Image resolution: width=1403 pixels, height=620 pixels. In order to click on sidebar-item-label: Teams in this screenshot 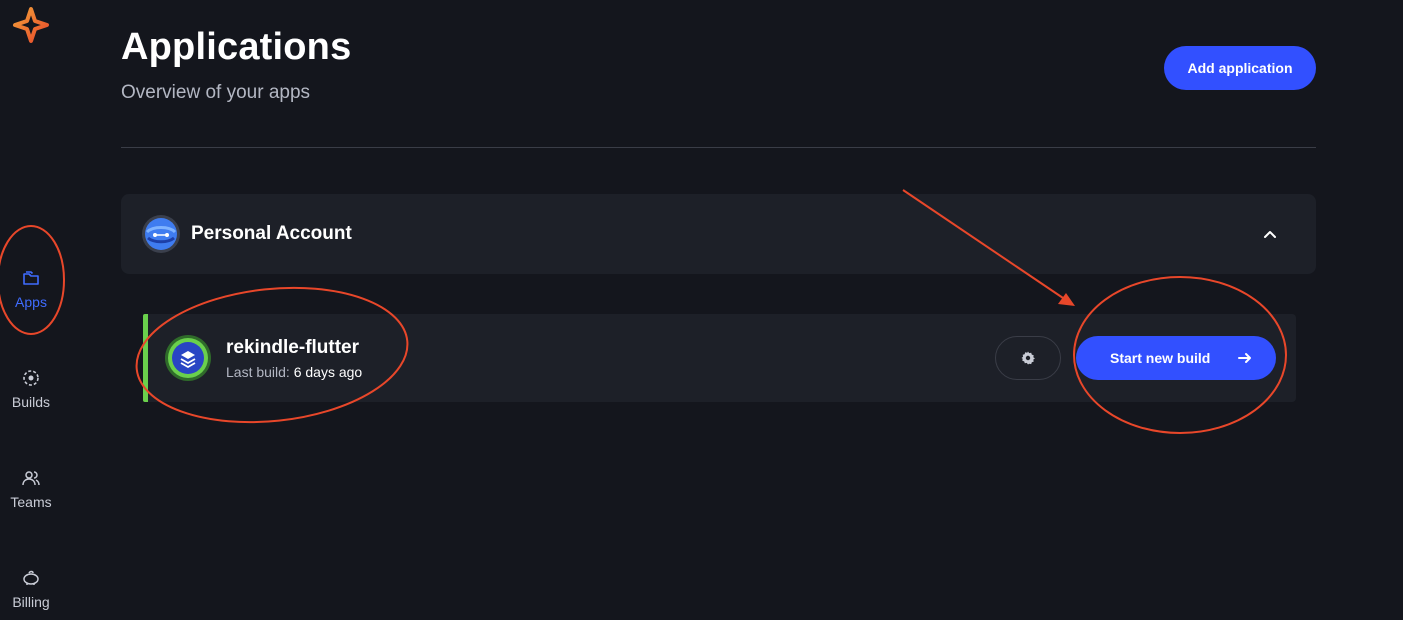, I will do `click(31, 502)`.